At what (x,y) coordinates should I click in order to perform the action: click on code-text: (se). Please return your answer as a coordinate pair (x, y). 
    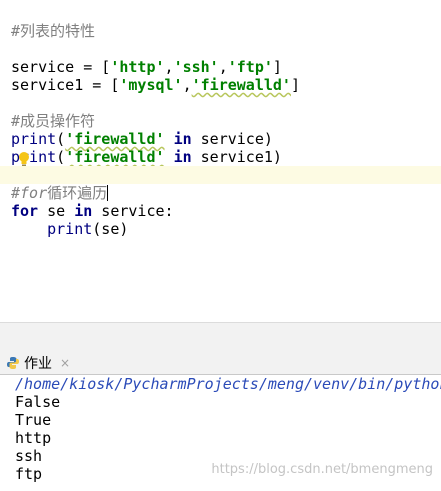
    Looking at the image, I should click on (110, 229).